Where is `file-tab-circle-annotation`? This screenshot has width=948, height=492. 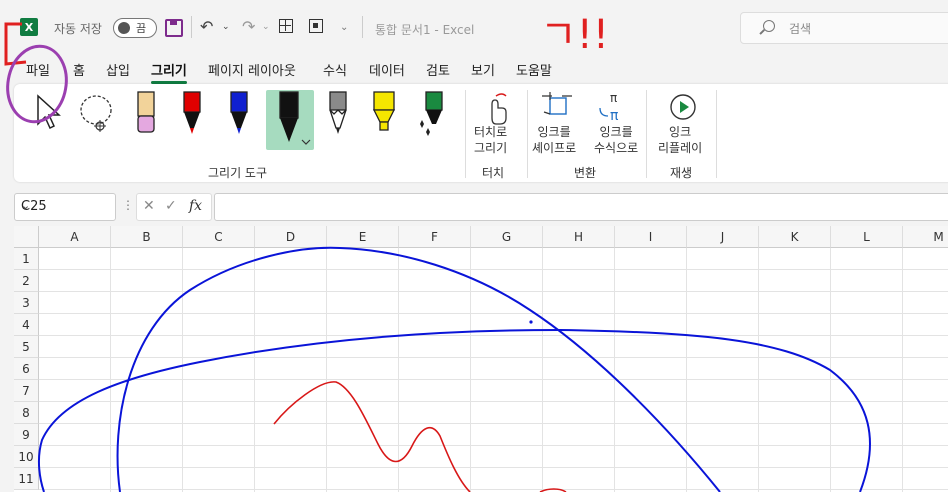 file-tab-circle-annotation is located at coordinates (37, 84).